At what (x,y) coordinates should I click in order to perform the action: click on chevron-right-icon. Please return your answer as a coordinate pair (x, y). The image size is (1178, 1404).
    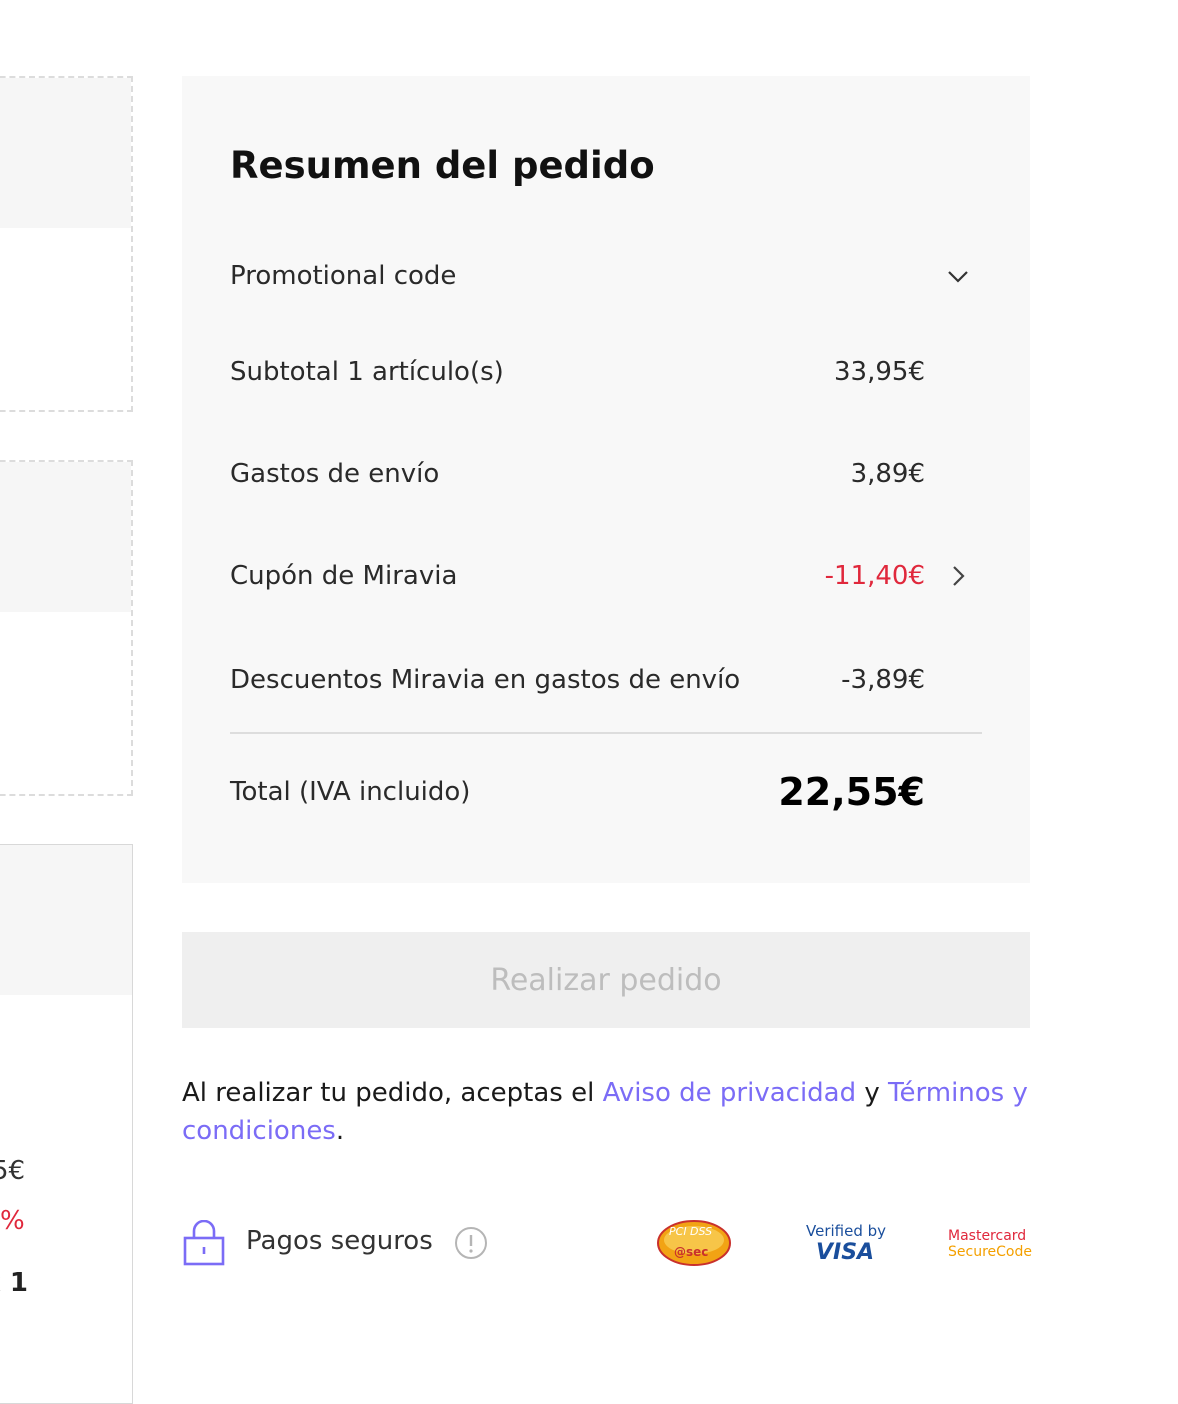
    Looking at the image, I should click on (958, 576).